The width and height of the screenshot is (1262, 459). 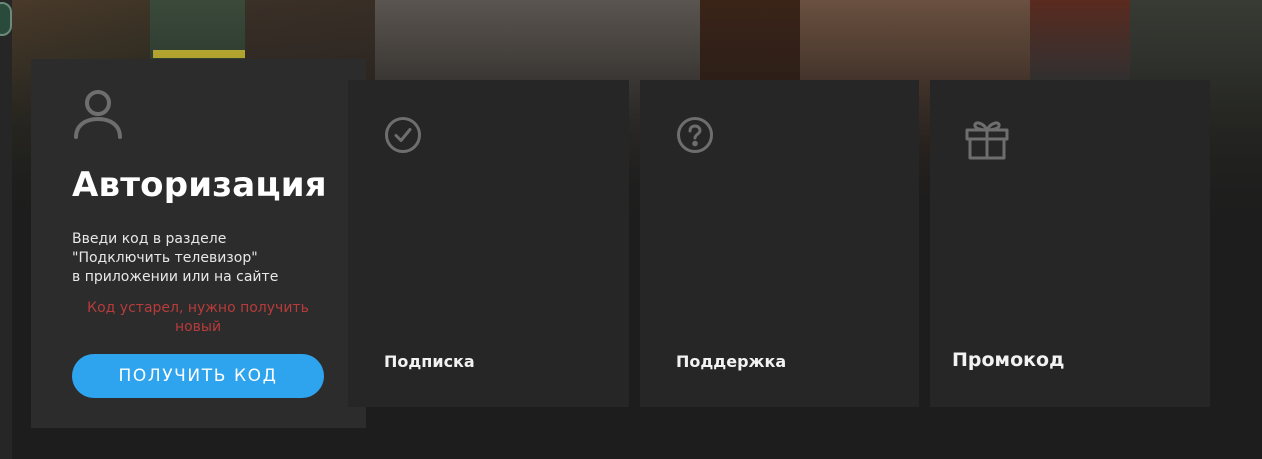 I want to click on tile-label: Подписка, so click(x=429, y=361).